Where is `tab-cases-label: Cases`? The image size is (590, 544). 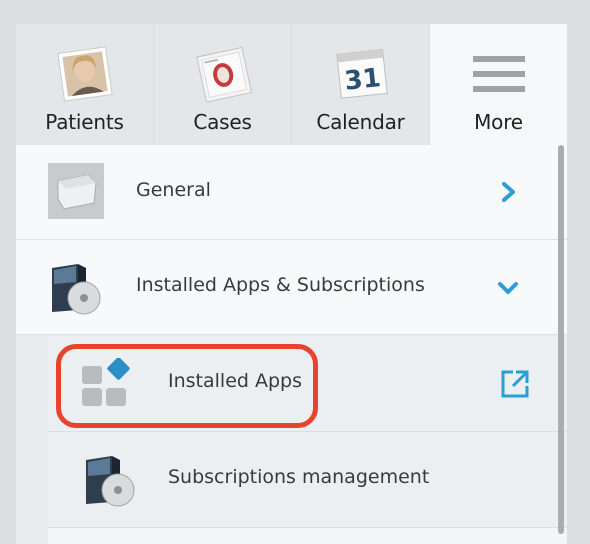
tab-cases-label: Cases is located at coordinates (222, 122).